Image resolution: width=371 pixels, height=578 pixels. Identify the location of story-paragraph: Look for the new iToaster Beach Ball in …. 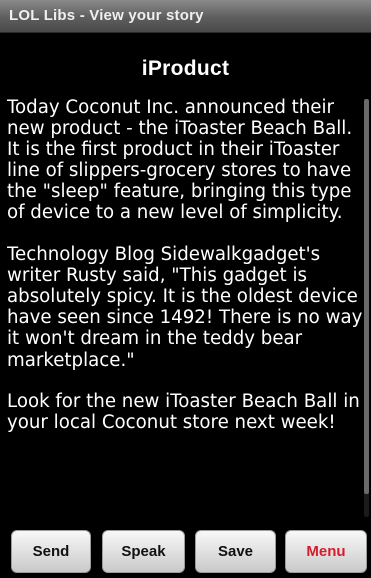
(183, 412).